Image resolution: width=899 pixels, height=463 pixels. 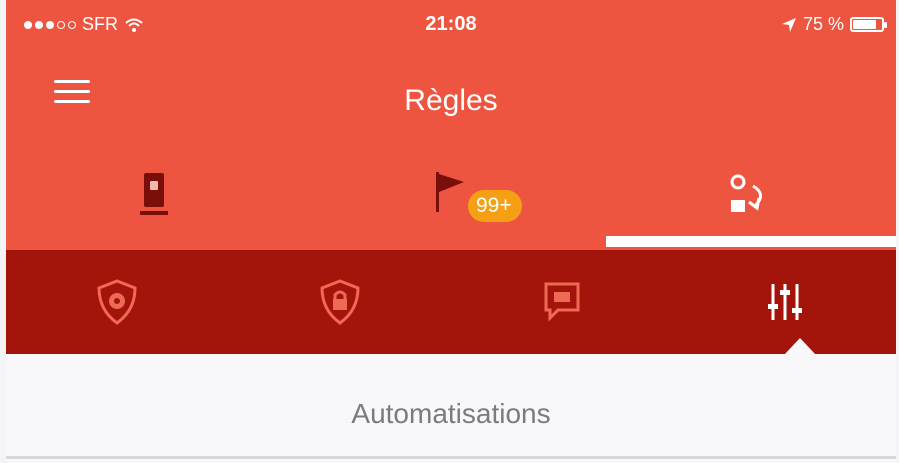 I want to click on subtab-mail-protection, so click(x=117, y=302).